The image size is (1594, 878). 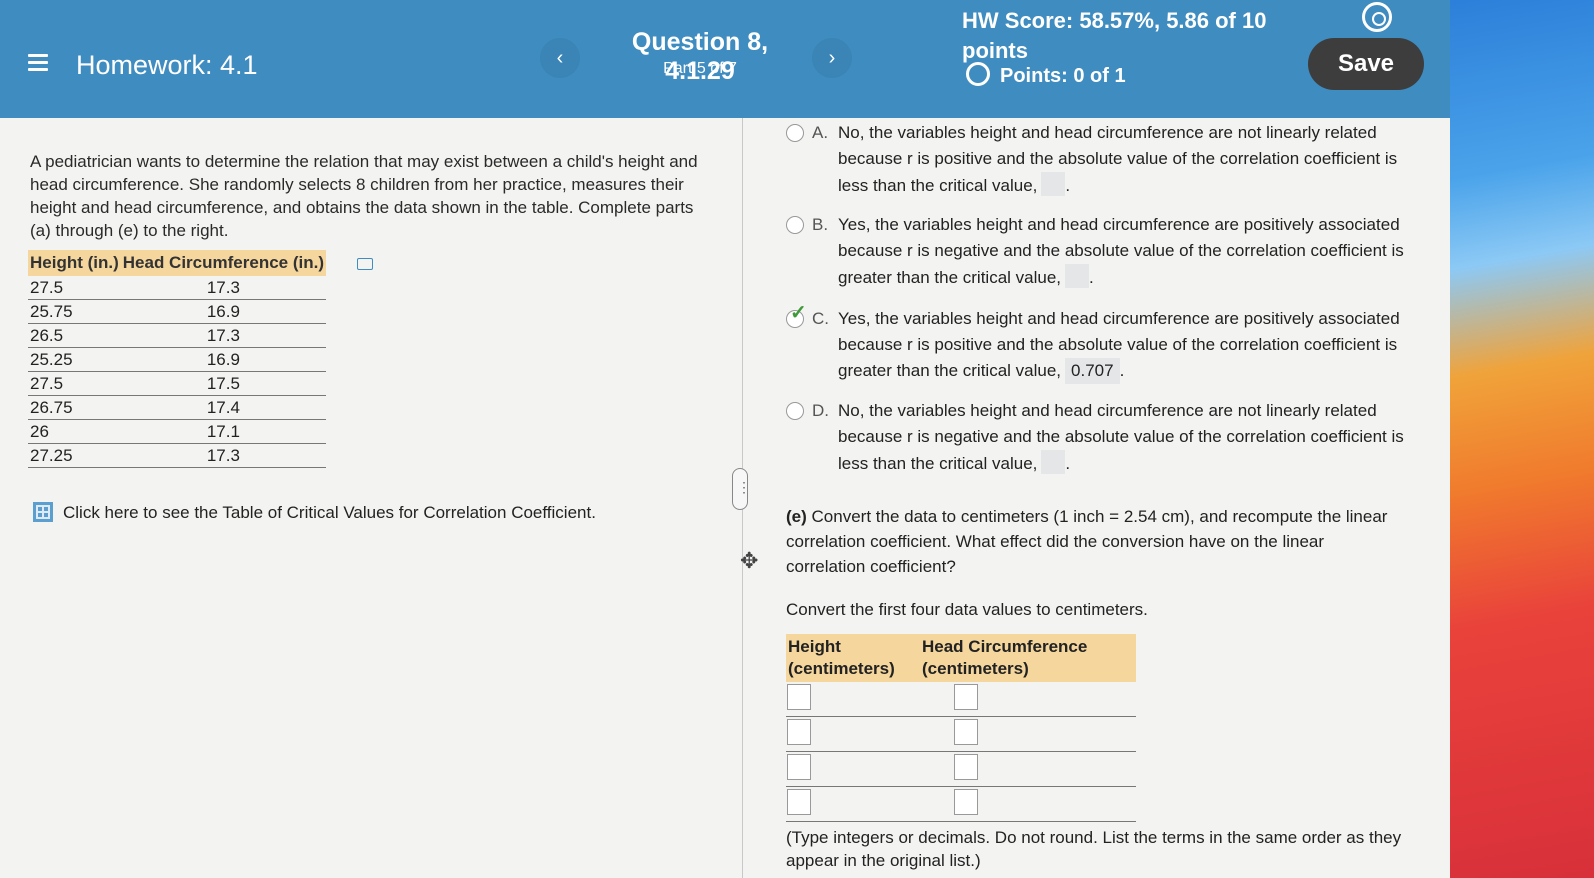 What do you see at coordinates (223, 407) in the screenshot?
I see `head-cell: 17.4` at bounding box center [223, 407].